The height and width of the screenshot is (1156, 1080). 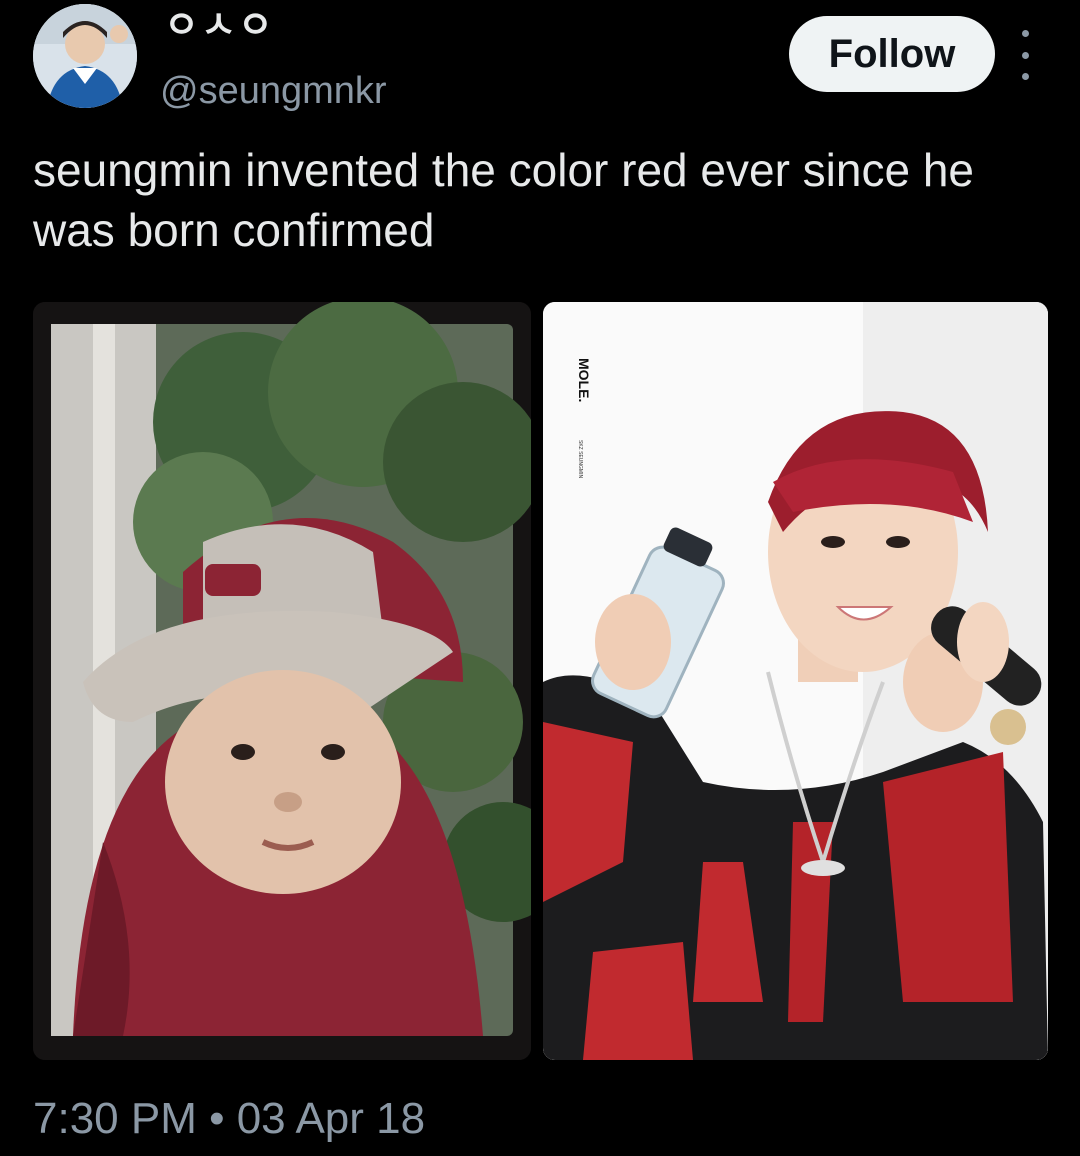 I want to click on avatar, so click(x=85, y=56).